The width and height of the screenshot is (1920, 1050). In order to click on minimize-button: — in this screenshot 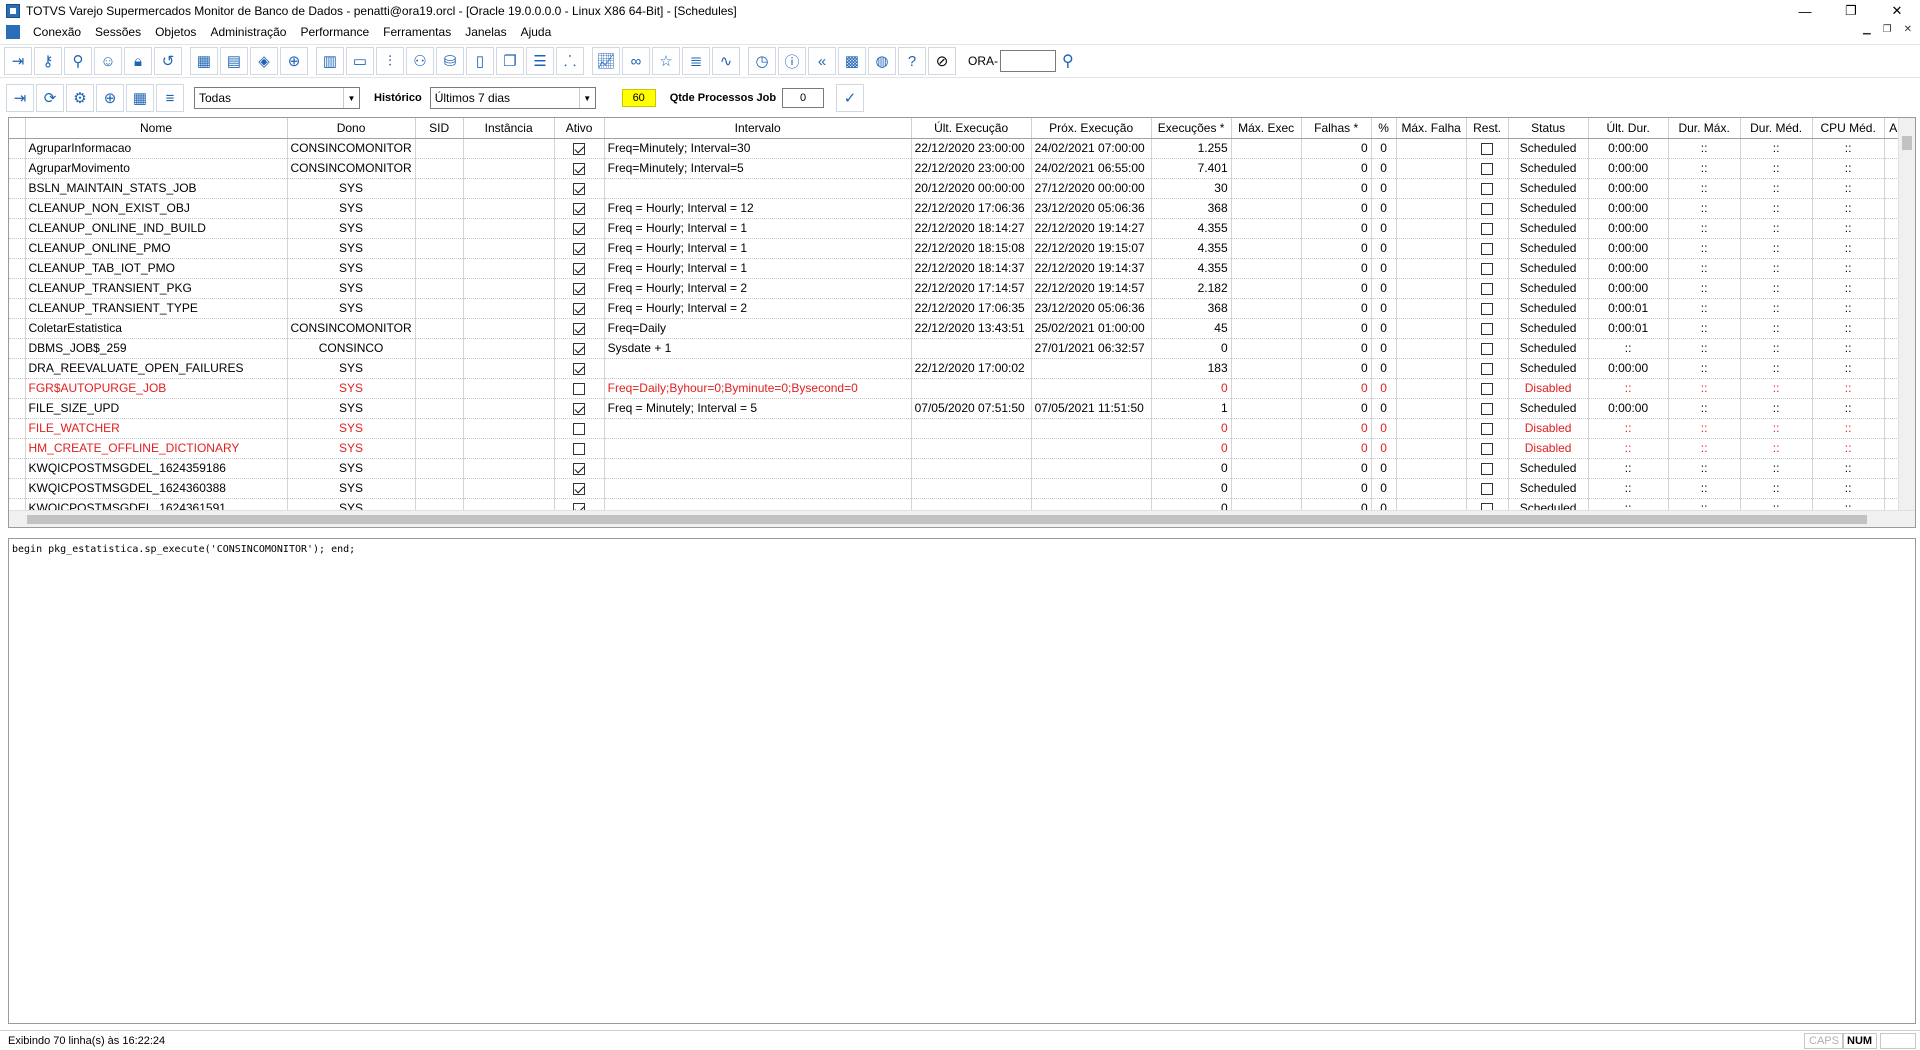, I will do `click(1805, 11)`.